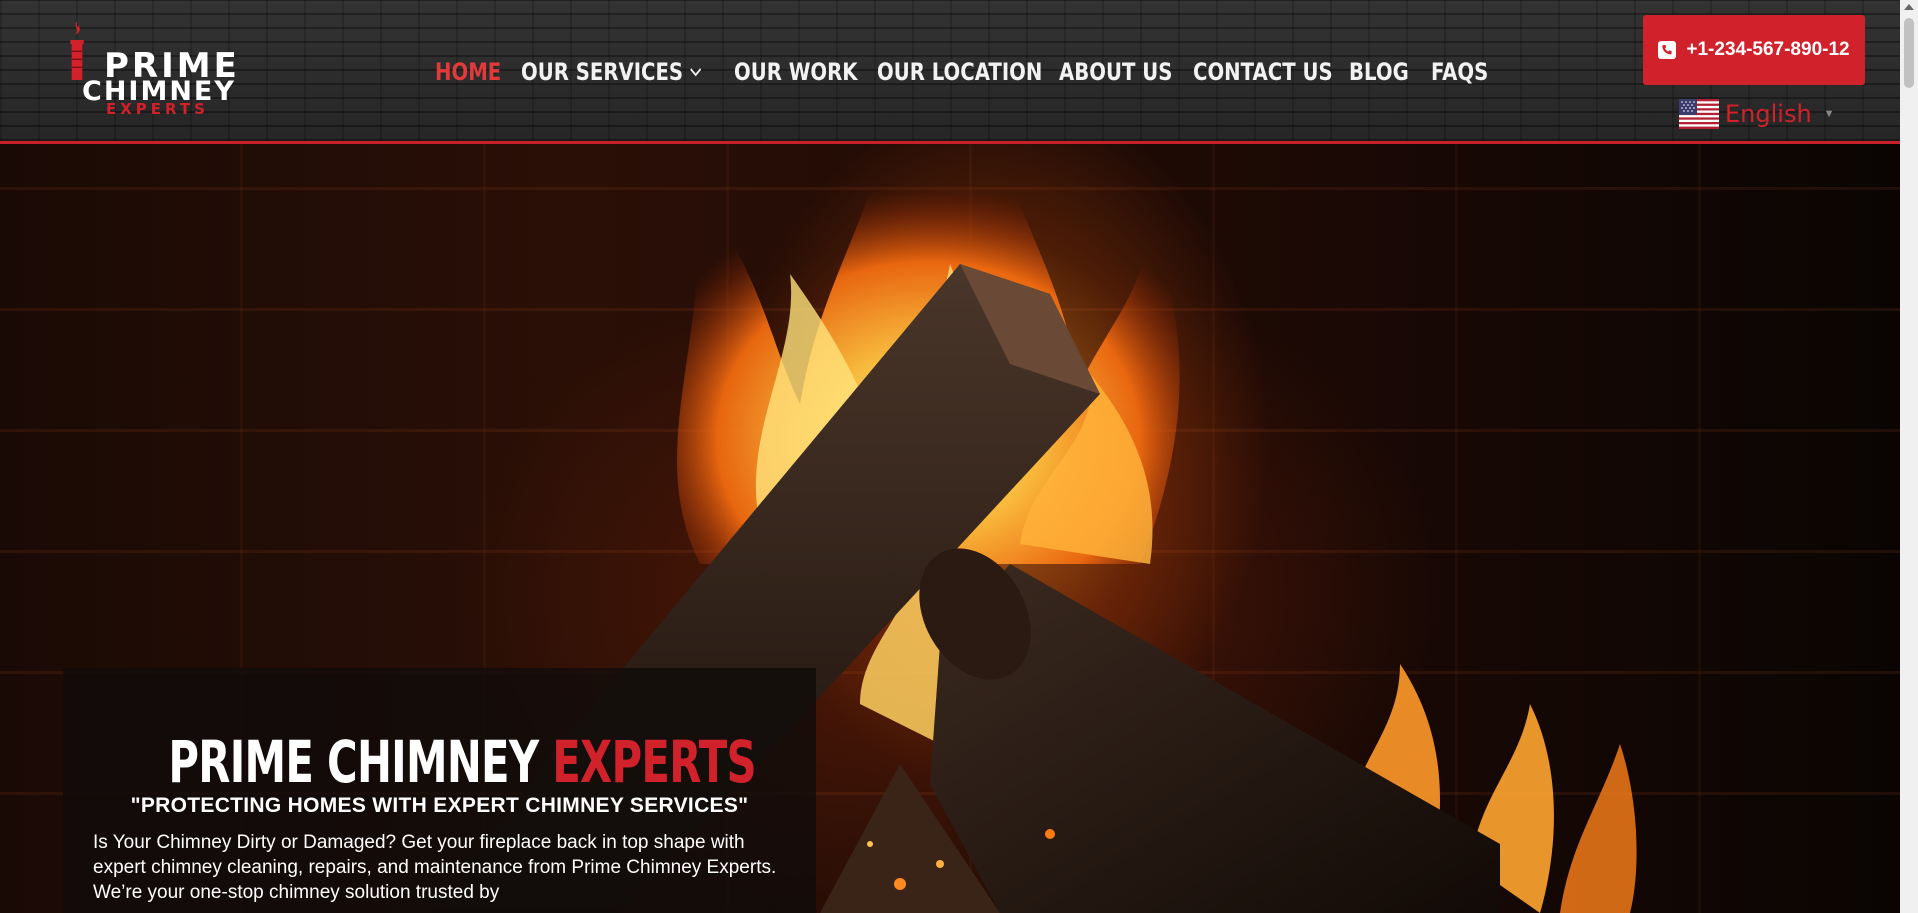 The image size is (1918, 913). Describe the element at coordinates (1263, 72) in the screenshot. I see `nav-contact-us: CONTACT US` at that location.